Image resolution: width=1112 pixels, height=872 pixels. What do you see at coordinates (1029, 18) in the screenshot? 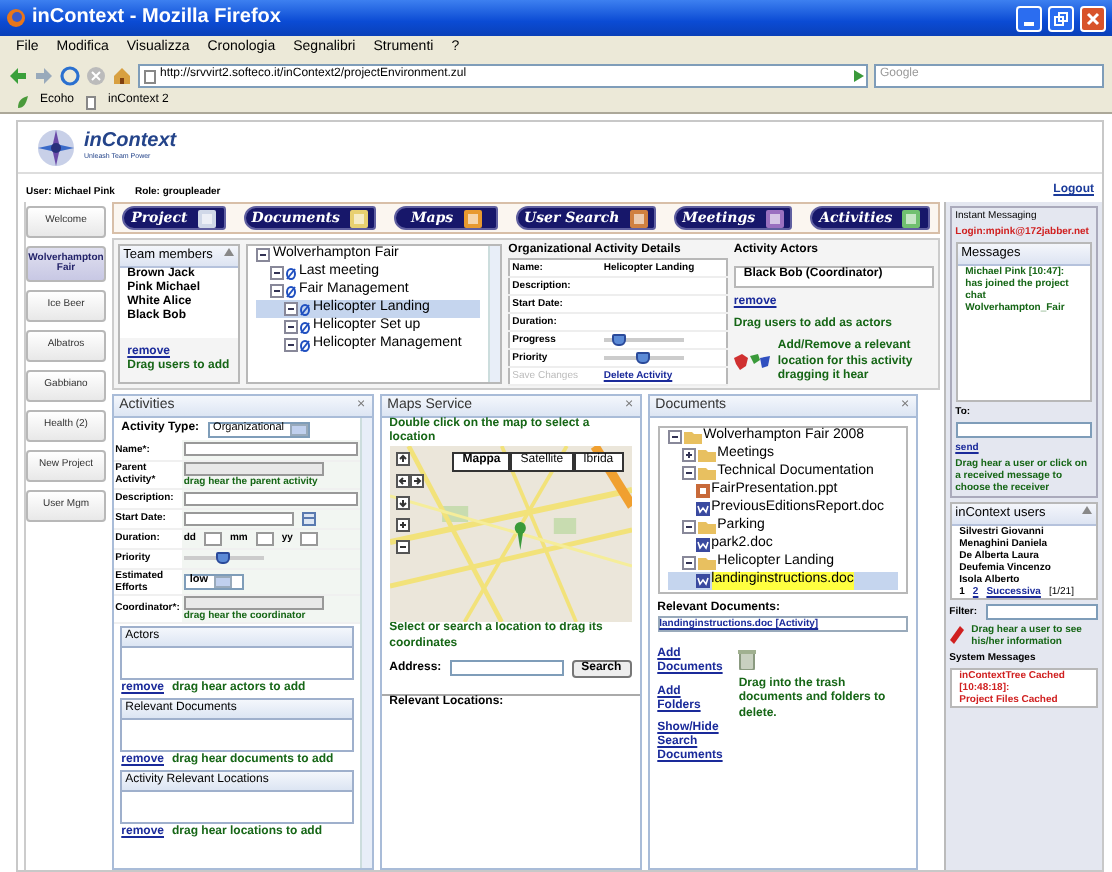
I see `minimize-button` at bounding box center [1029, 18].